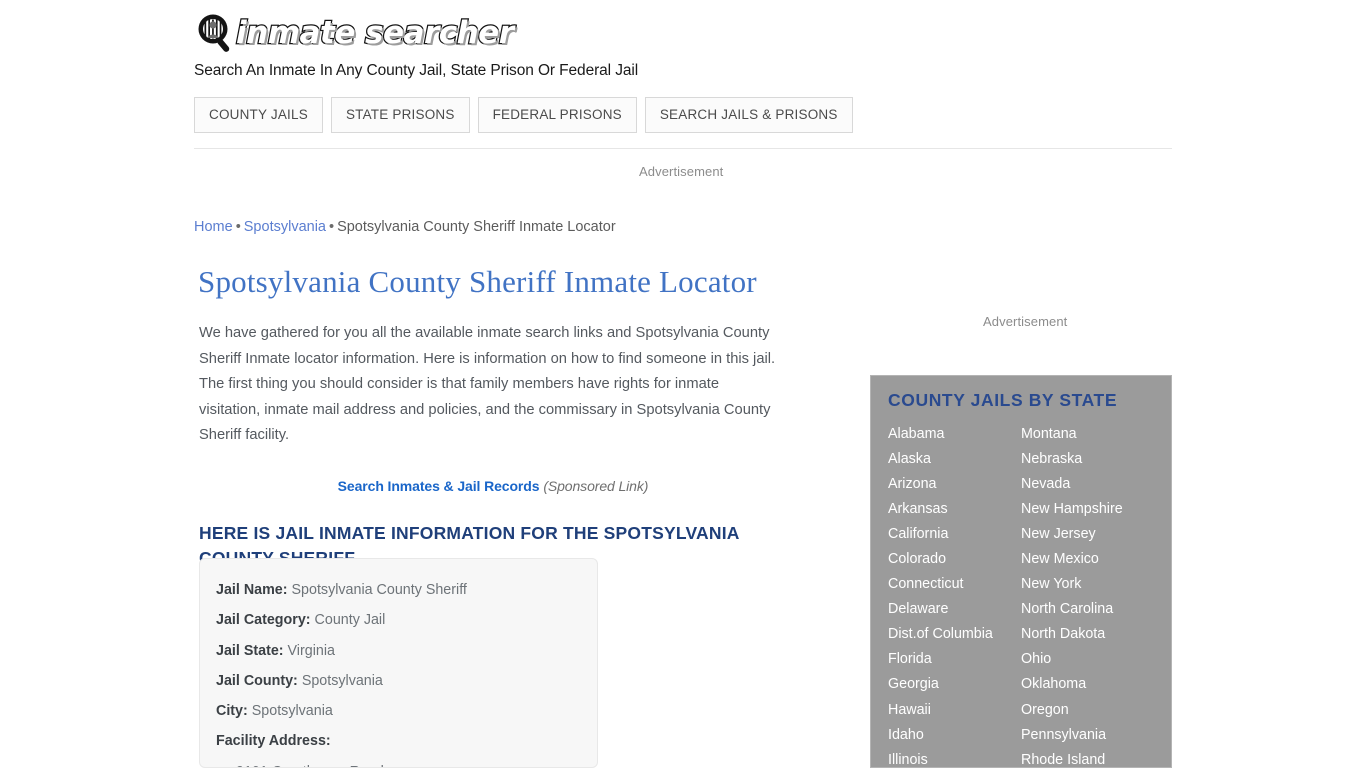 The width and height of the screenshot is (1366, 768). I want to click on info-row: Jail Name: Spotsylvania County Sheriff, so click(406, 590).